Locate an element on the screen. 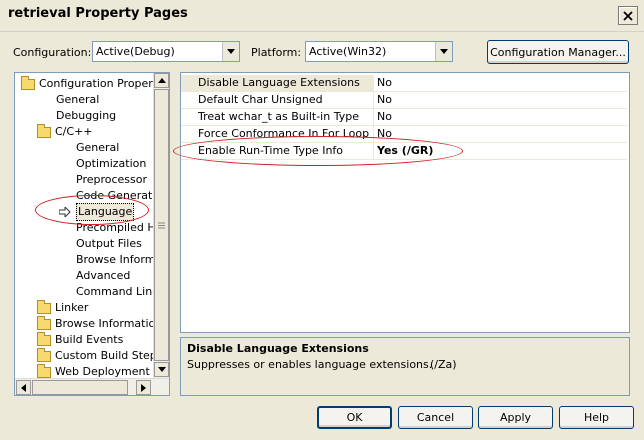 This screenshot has height=440, width=644. tree-horizontal-scrollbar is located at coordinates (92, 386).